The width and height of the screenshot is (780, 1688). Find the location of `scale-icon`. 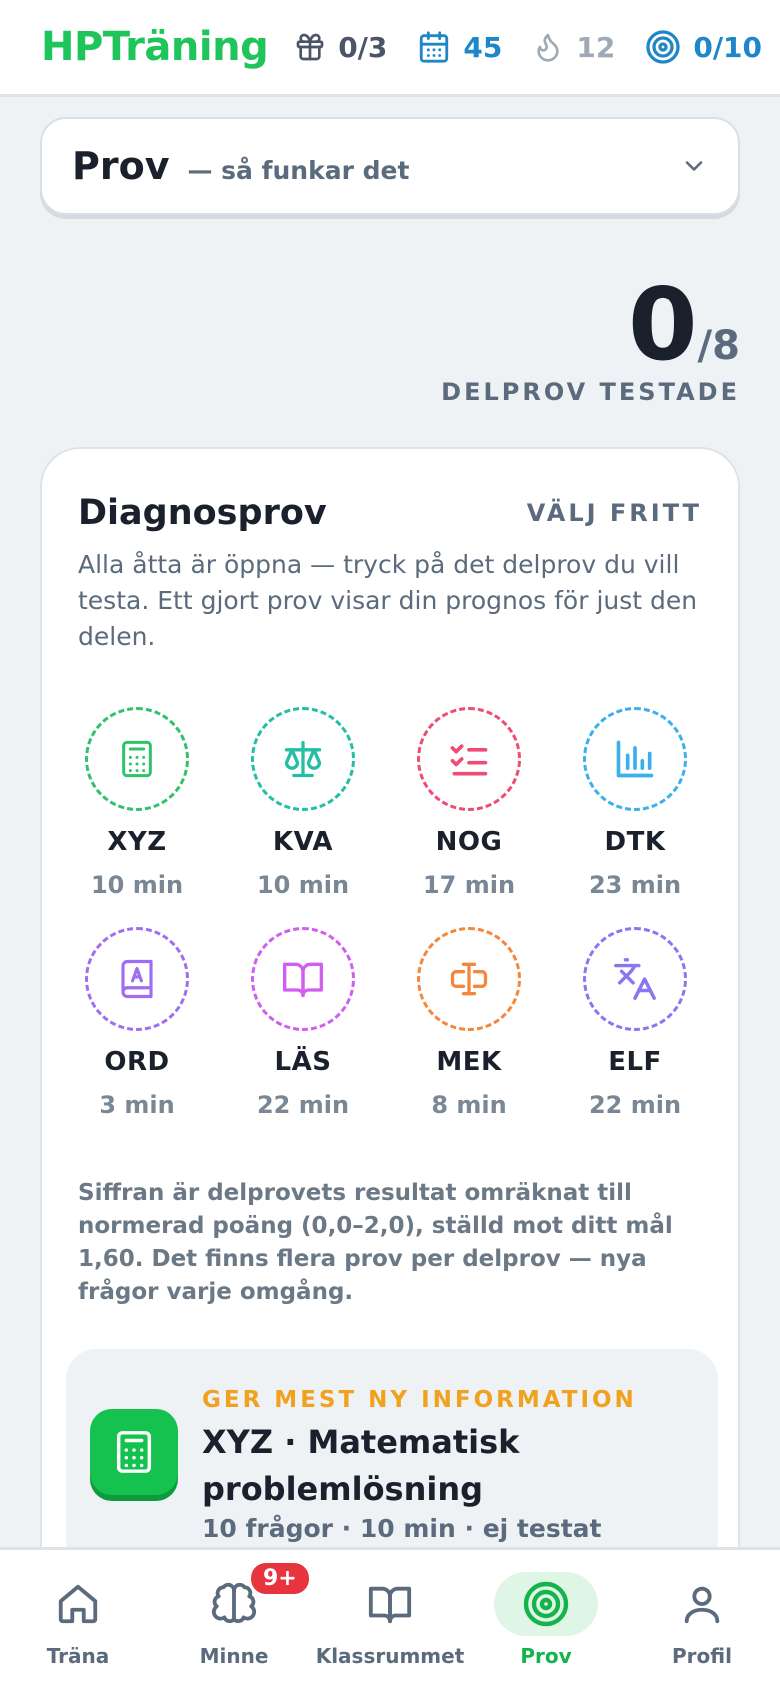

scale-icon is located at coordinates (303, 759).